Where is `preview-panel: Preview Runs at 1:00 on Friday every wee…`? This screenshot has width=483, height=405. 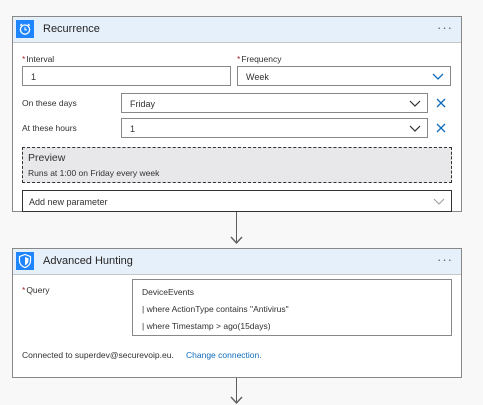
preview-panel: Preview Runs at 1:00 on Friday every wee… is located at coordinates (237, 165).